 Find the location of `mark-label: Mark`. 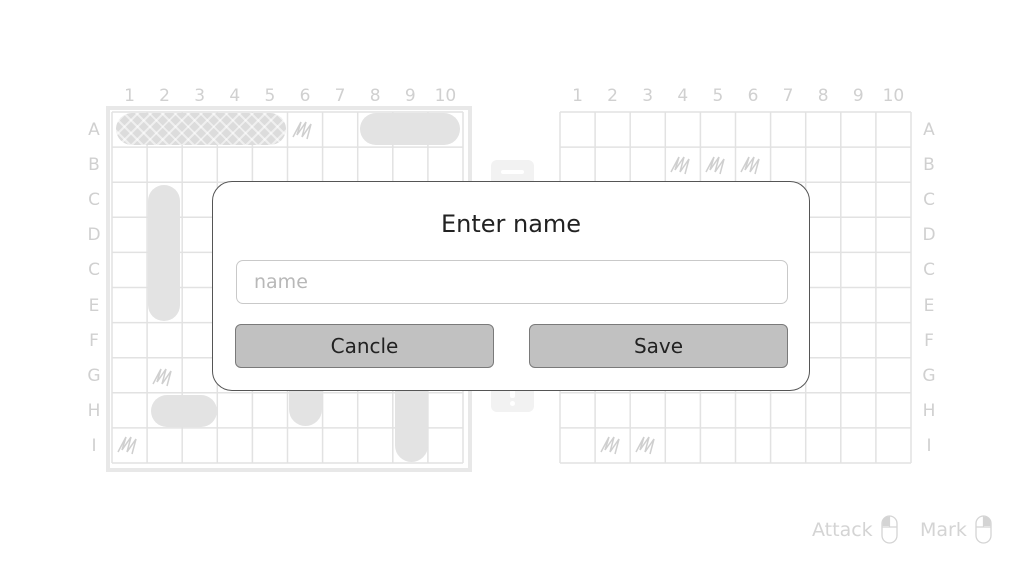

mark-label: Mark is located at coordinates (943, 529).